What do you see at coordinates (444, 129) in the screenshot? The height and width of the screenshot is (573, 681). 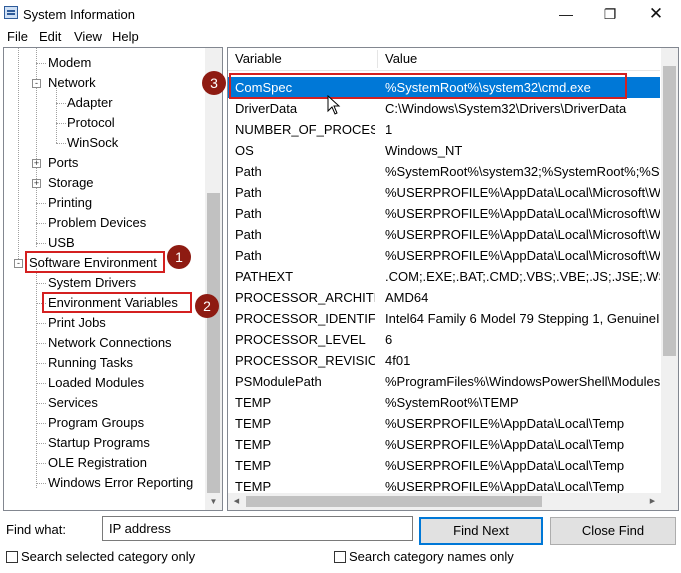 I see `list-row: NUMBER_OF_PROCESS... 1` at bounding box center [444, 129].